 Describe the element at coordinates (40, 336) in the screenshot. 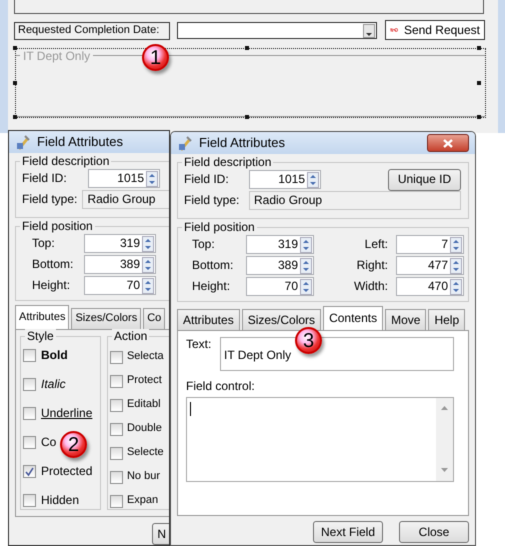

I see `group-title: Style` at that location.